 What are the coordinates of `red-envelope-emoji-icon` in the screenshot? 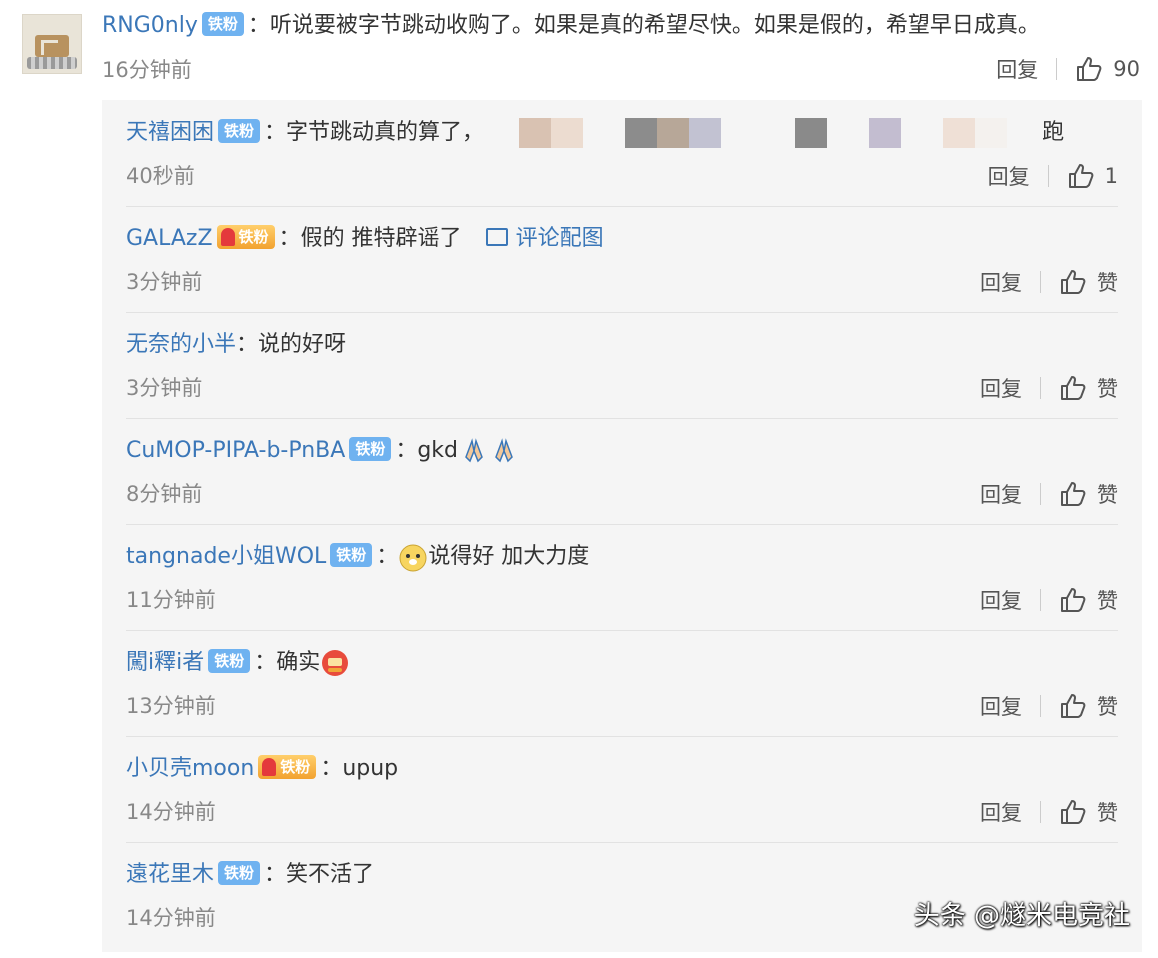 It's located at (335, 663).